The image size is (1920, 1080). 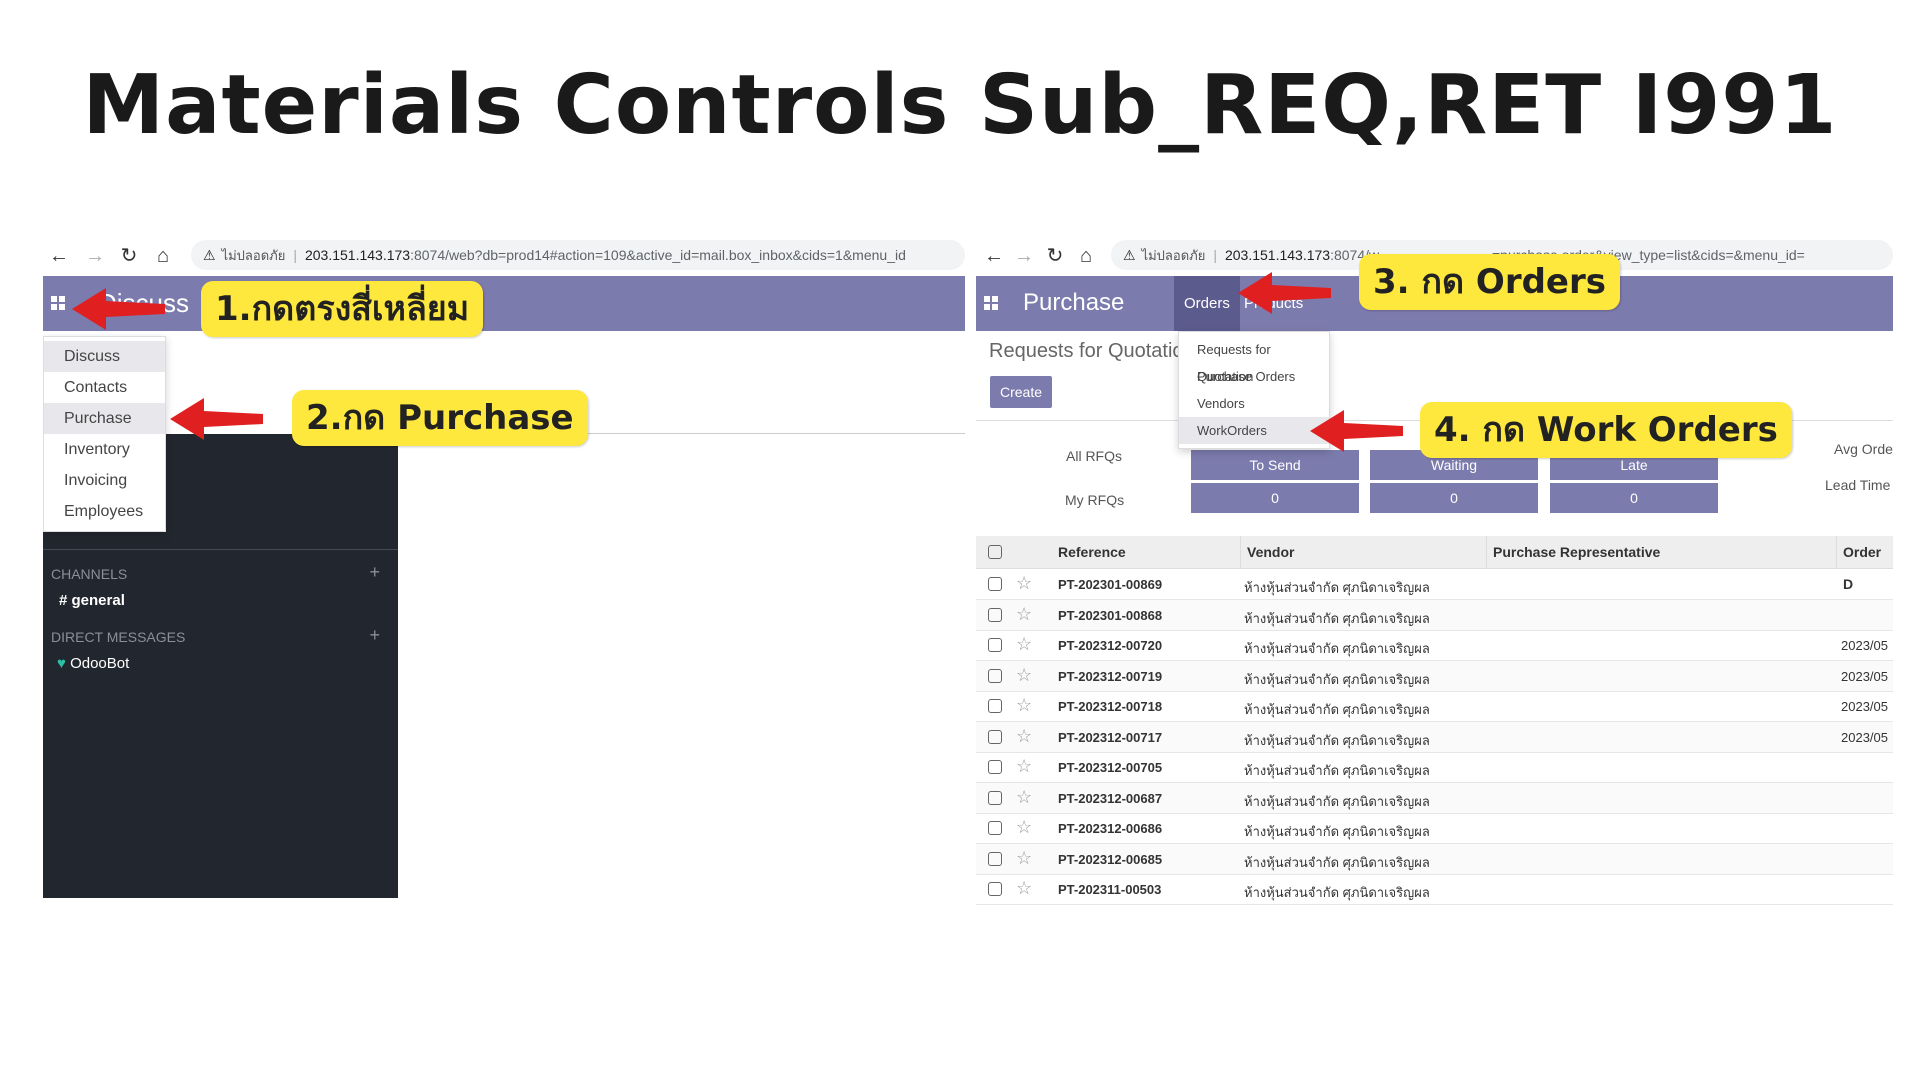 I want to click on row-reference: PT-202301-00869, so click(x=1110, y=584).